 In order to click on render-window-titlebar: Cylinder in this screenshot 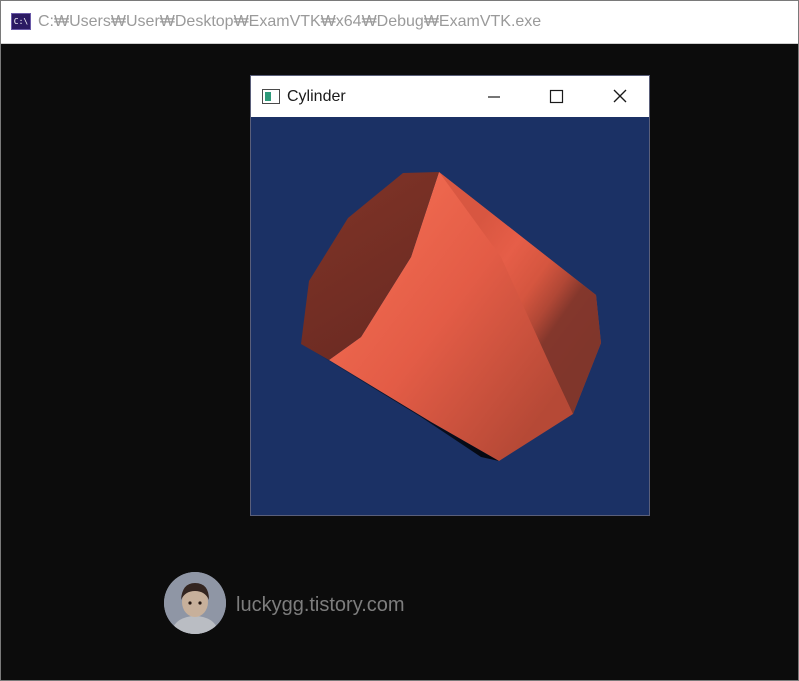, I will do `click(450, 96)`.